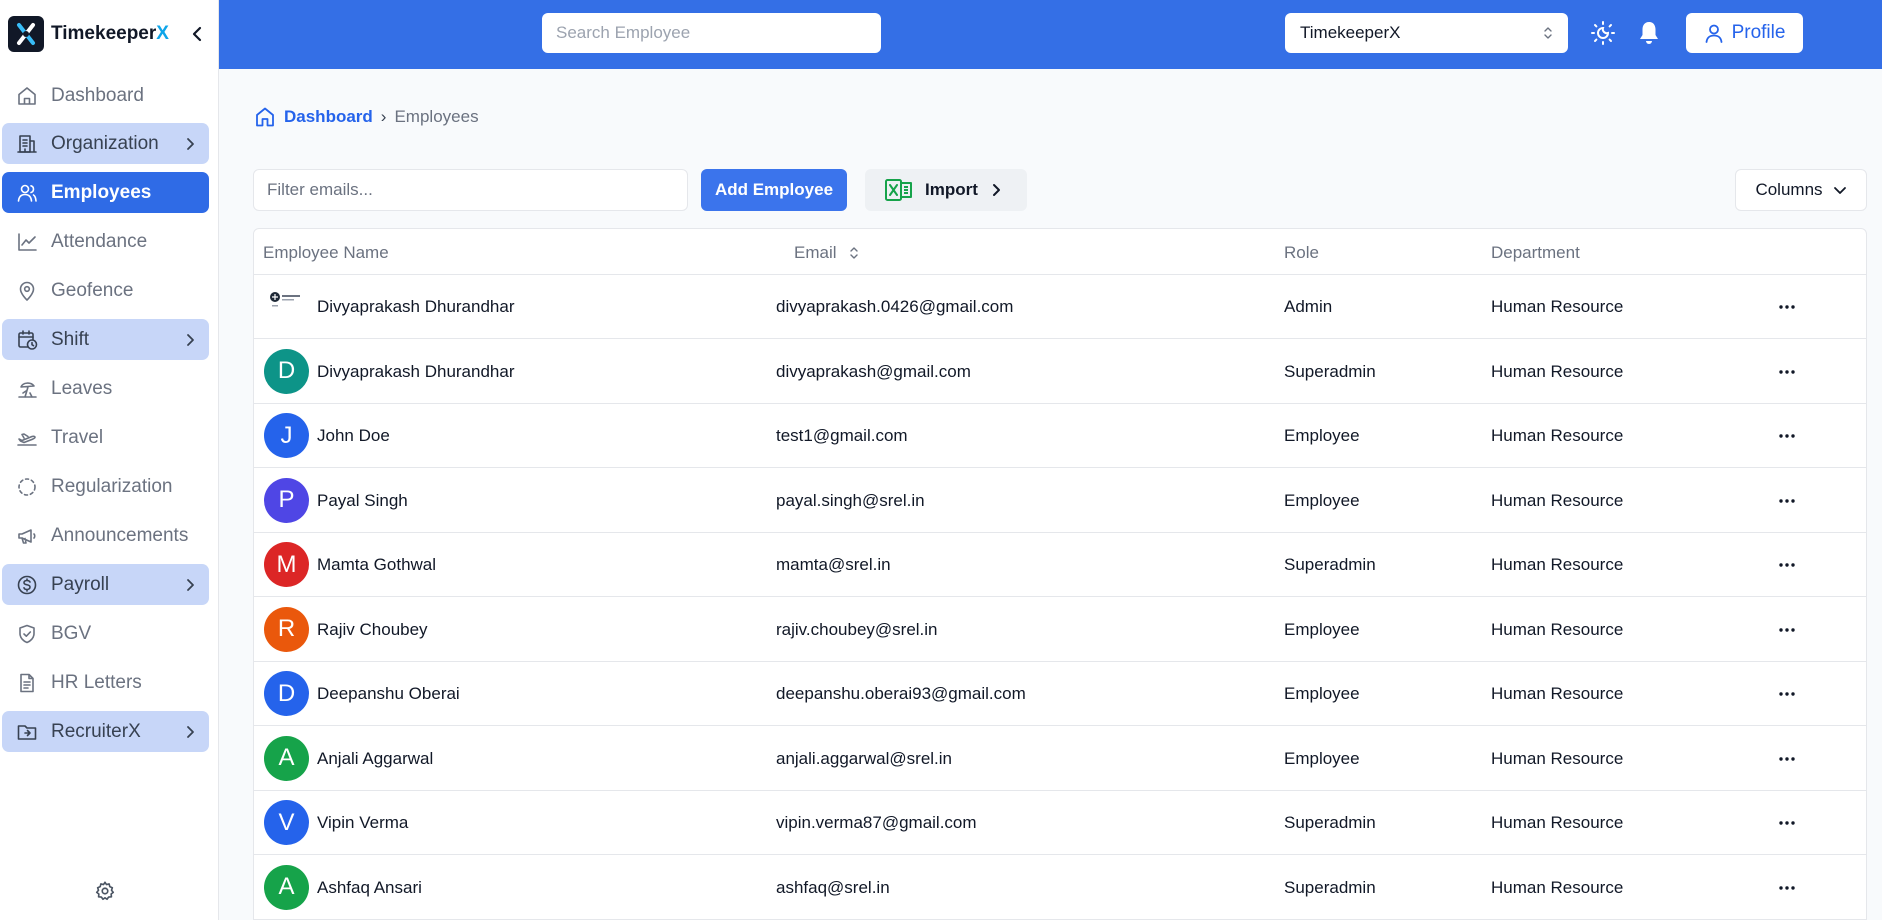  What do you see at coordinates (286, 564) in the screenshot?
I see `avatar: M` at bounding box center [286, 564].